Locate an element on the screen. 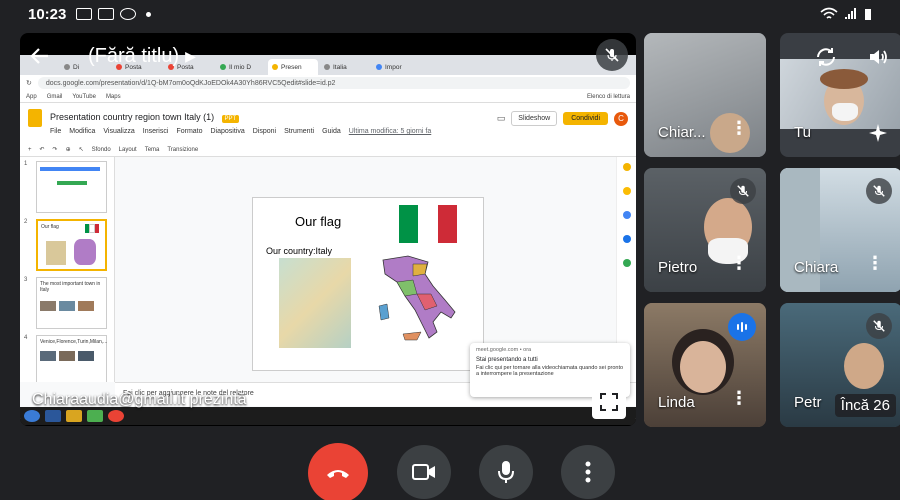 The width and height of the screenshot is (900, 500). share-button: Condividi is located at coordinates (585, 118).